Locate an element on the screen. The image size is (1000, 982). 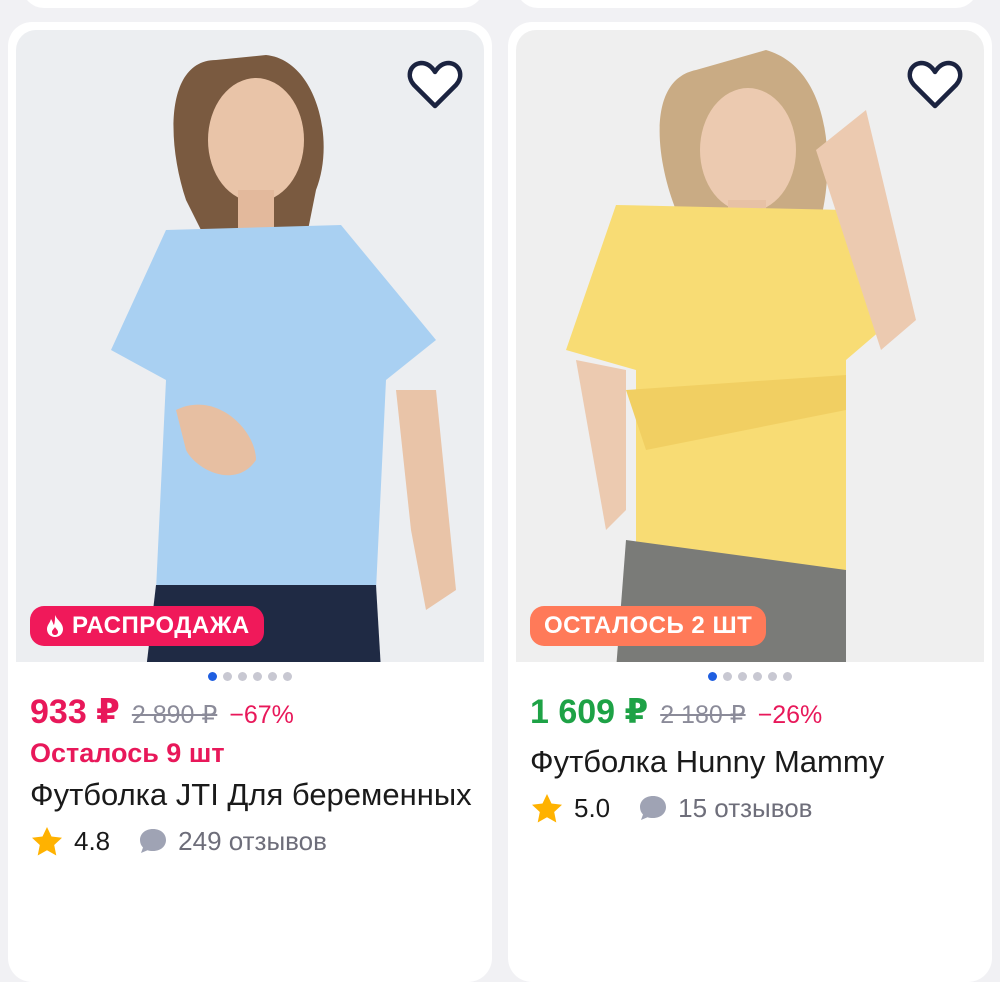
previous-product-card-right is located at coordinates (747, 4).